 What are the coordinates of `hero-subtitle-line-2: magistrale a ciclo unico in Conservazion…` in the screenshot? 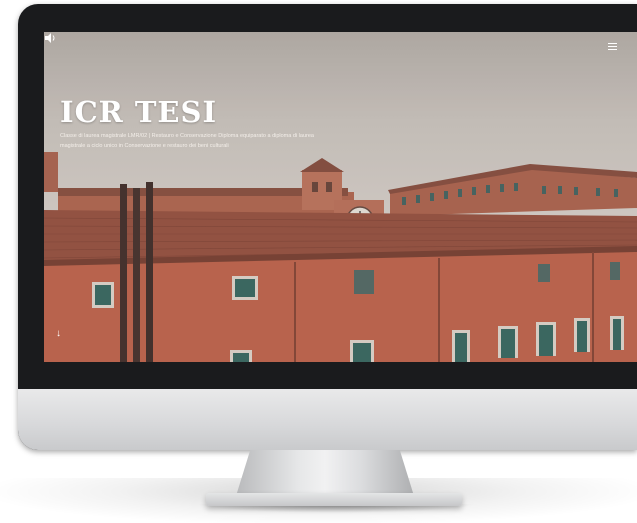 It's located at (144, 146).